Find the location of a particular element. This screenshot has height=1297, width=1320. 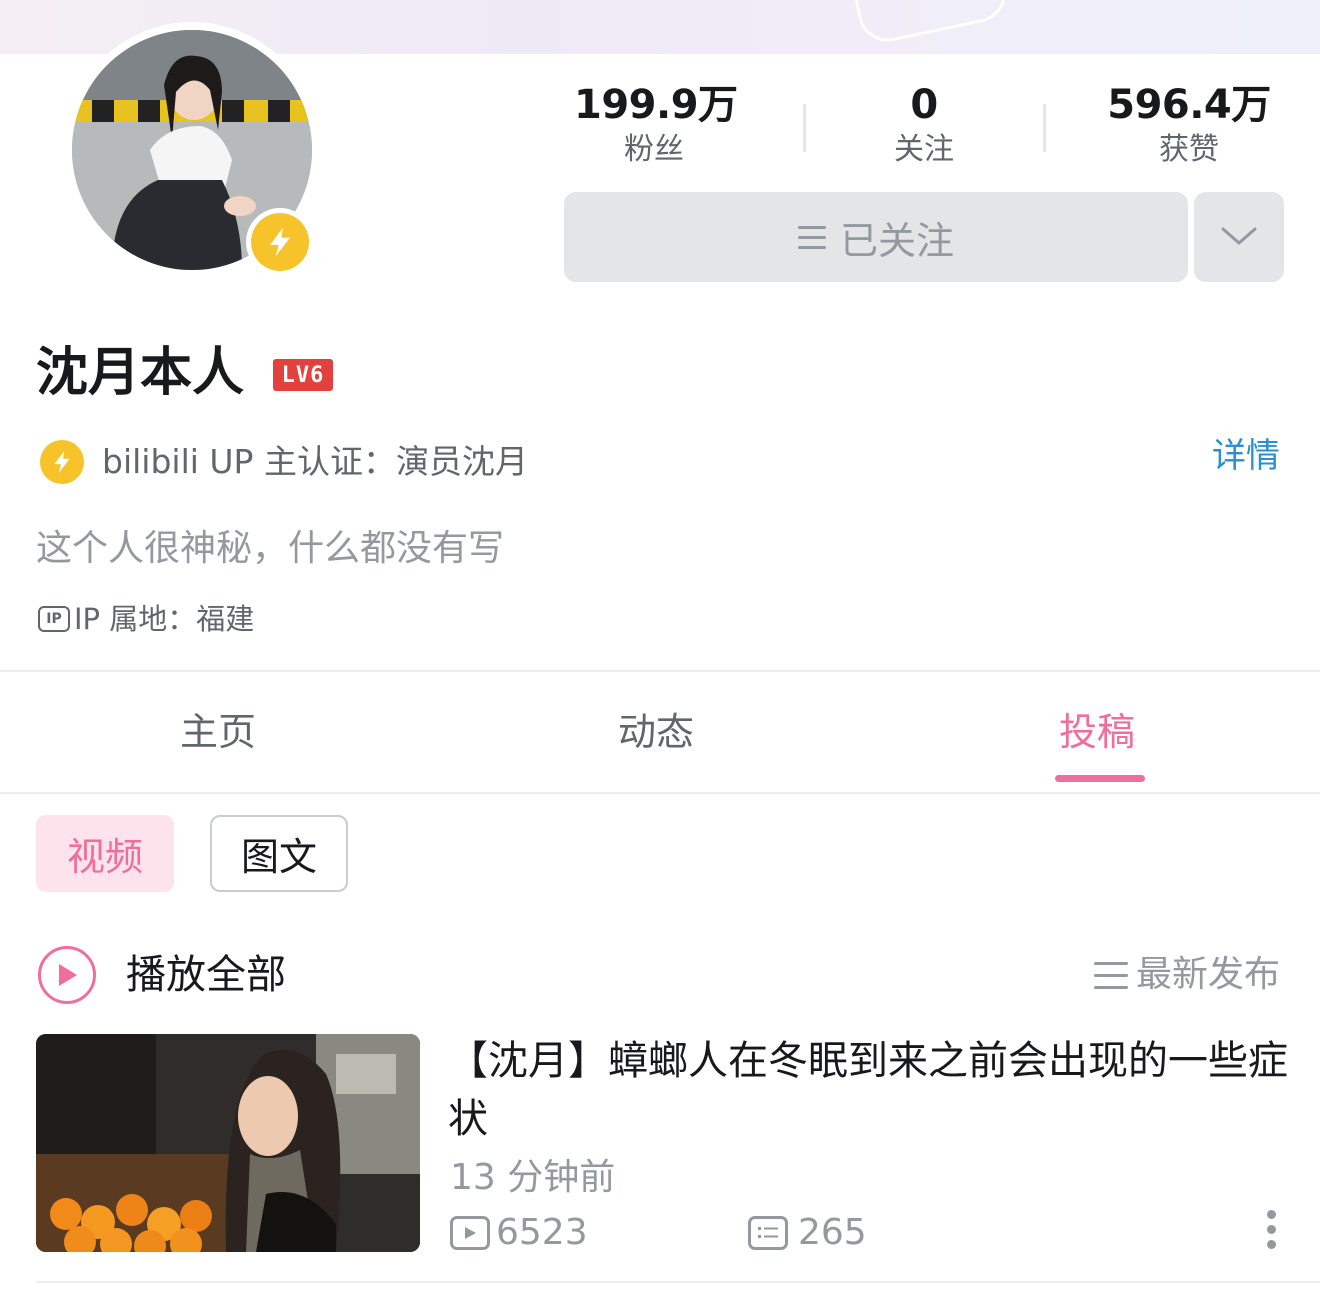

stat-likes: 596.4万 获赞 is located at coordinates (1189, 125).